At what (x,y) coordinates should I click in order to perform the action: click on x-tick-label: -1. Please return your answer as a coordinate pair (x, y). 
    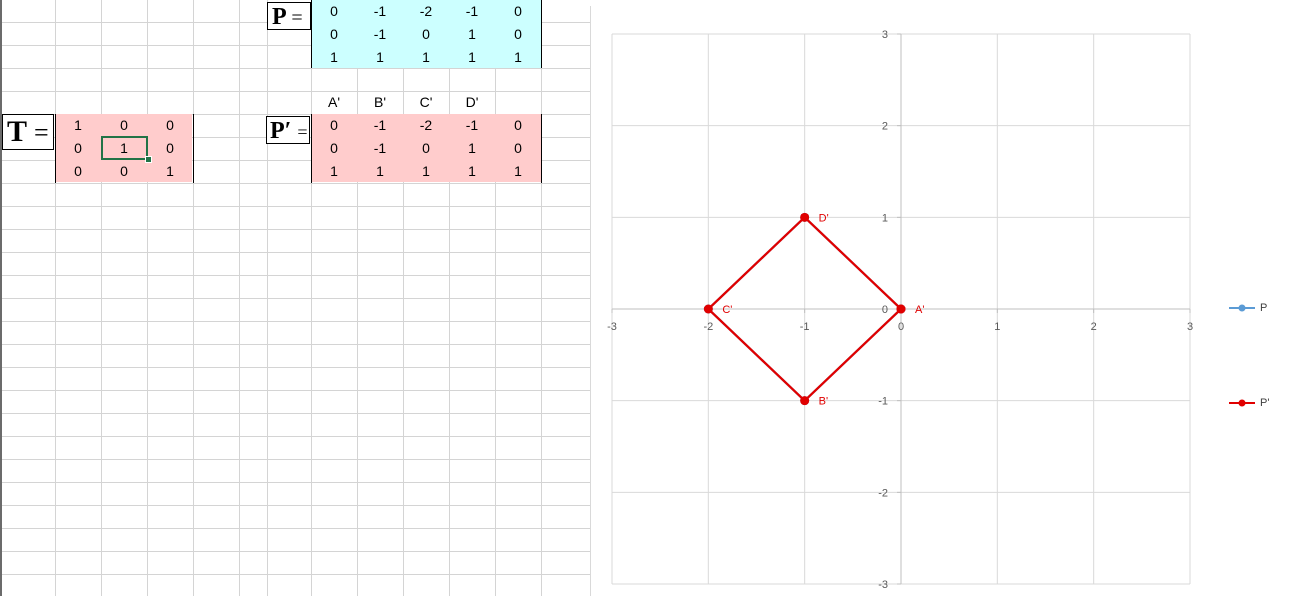
    Looking at the image, I should click on (805, 327).